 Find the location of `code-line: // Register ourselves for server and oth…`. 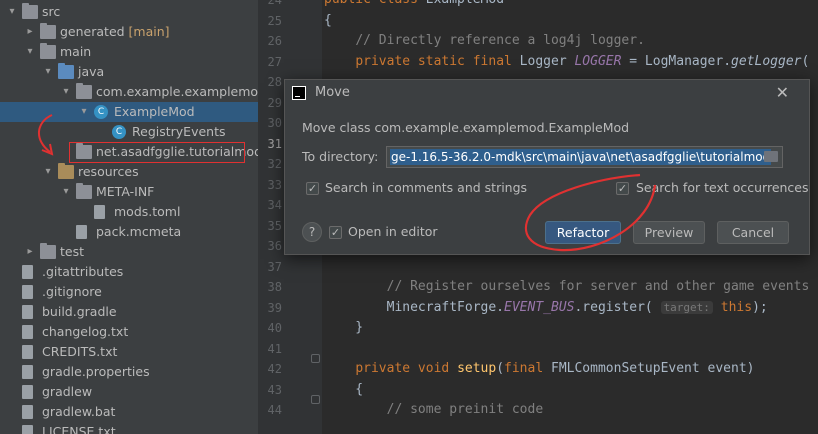

code-line: // Register ourselves for server and oth… is located at coordinates (567, 287).